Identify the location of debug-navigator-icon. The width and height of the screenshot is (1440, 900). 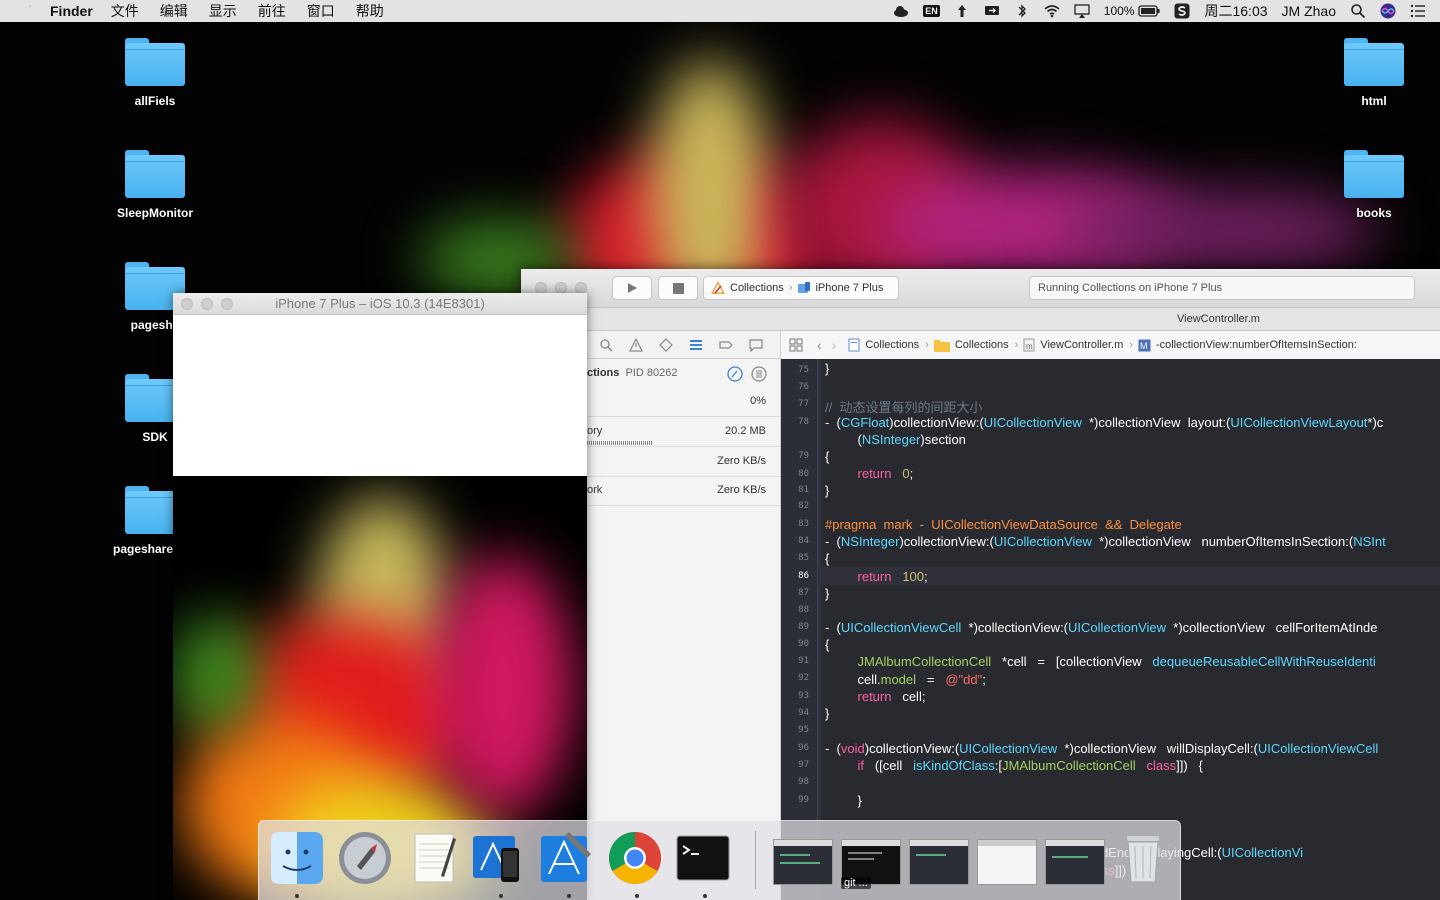
(696, 345).